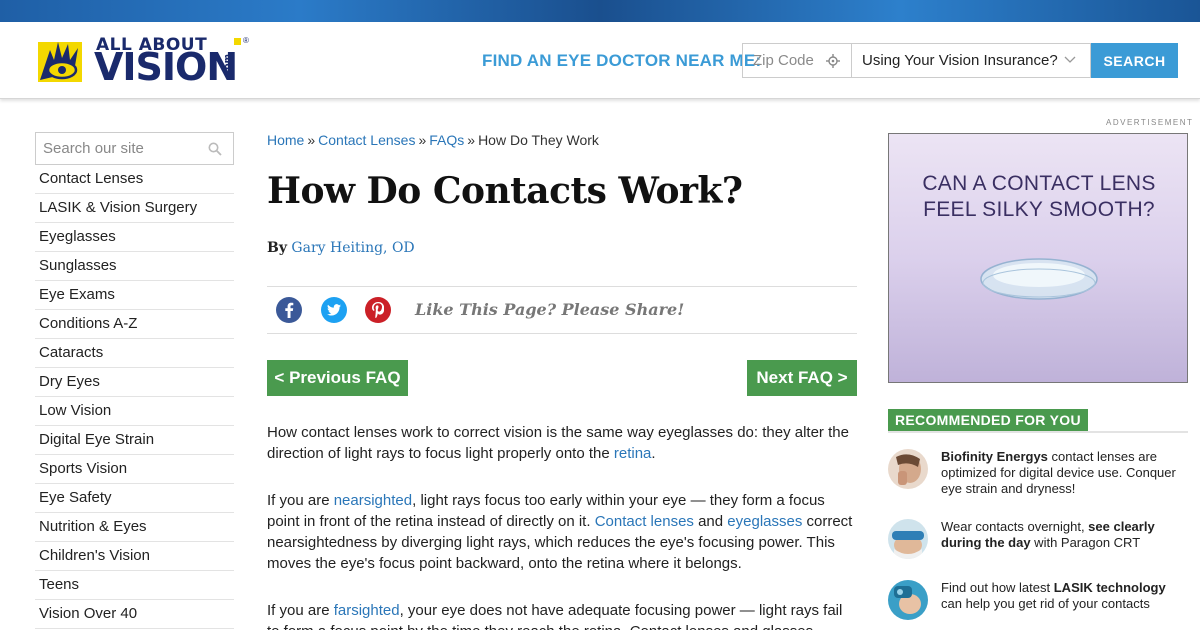  I want to click on pinterest-share-button, so click(378, 310).